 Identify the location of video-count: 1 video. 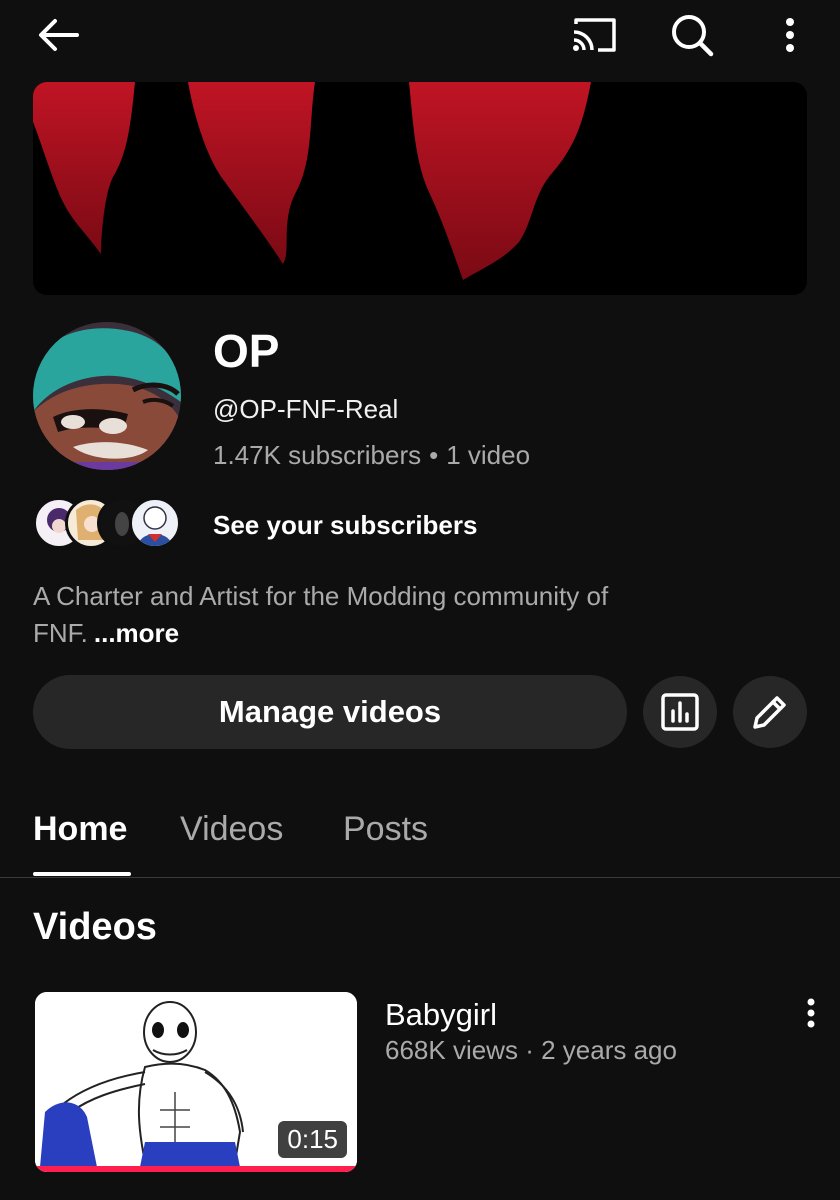
(488, 455).